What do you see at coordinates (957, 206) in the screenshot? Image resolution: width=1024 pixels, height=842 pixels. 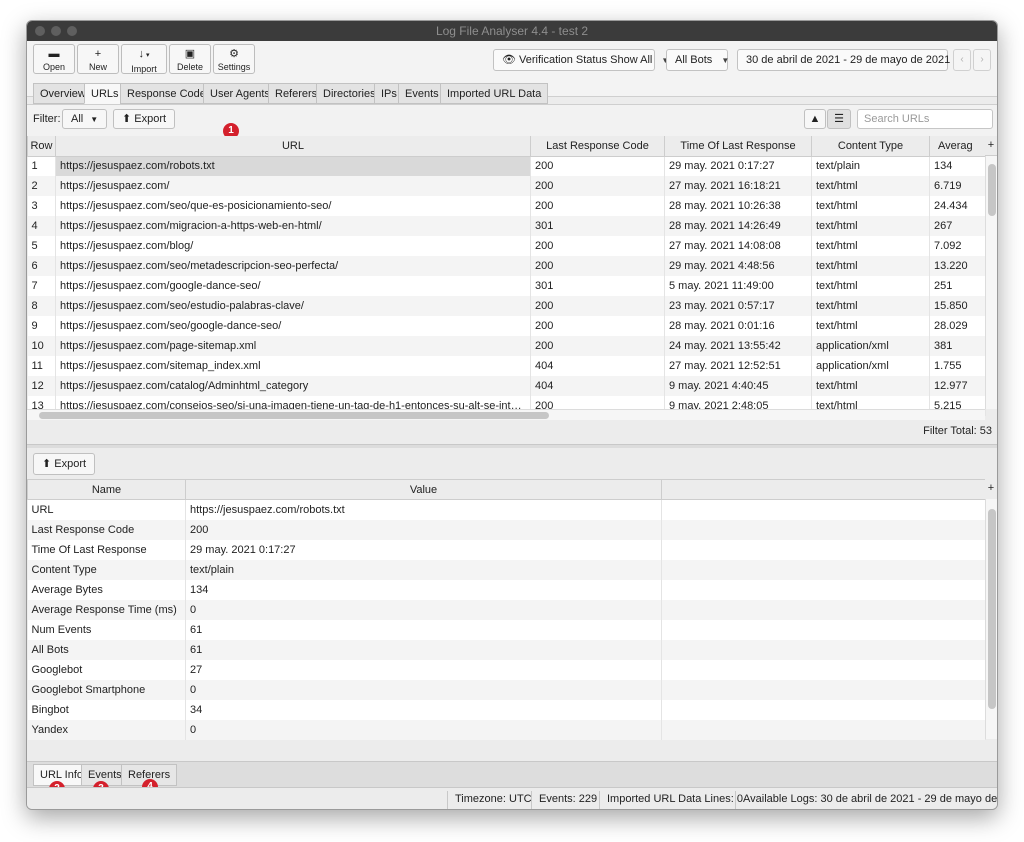 I see `cell-average-bytes: 24.434` at bounding box center [957, 206].